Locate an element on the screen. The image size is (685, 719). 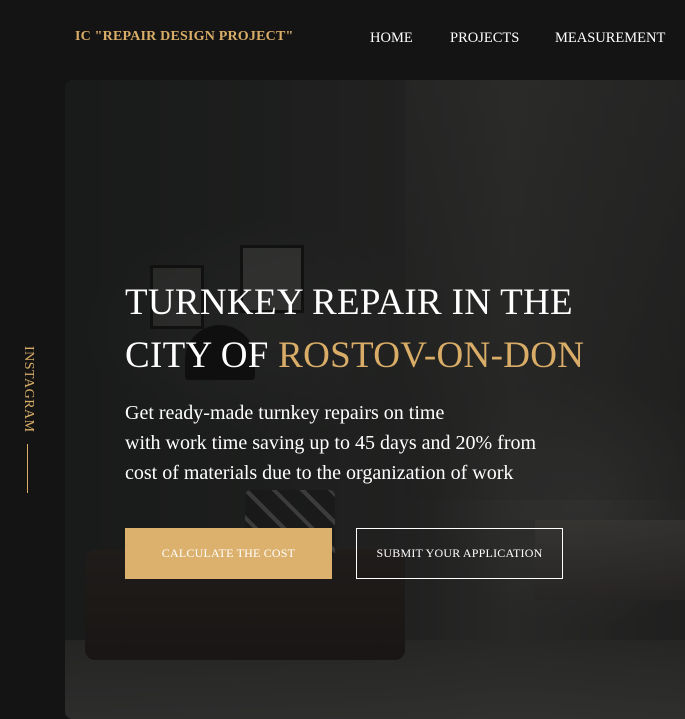
instagram-link: INSTAGRAM is located at coordinates (28, 389).